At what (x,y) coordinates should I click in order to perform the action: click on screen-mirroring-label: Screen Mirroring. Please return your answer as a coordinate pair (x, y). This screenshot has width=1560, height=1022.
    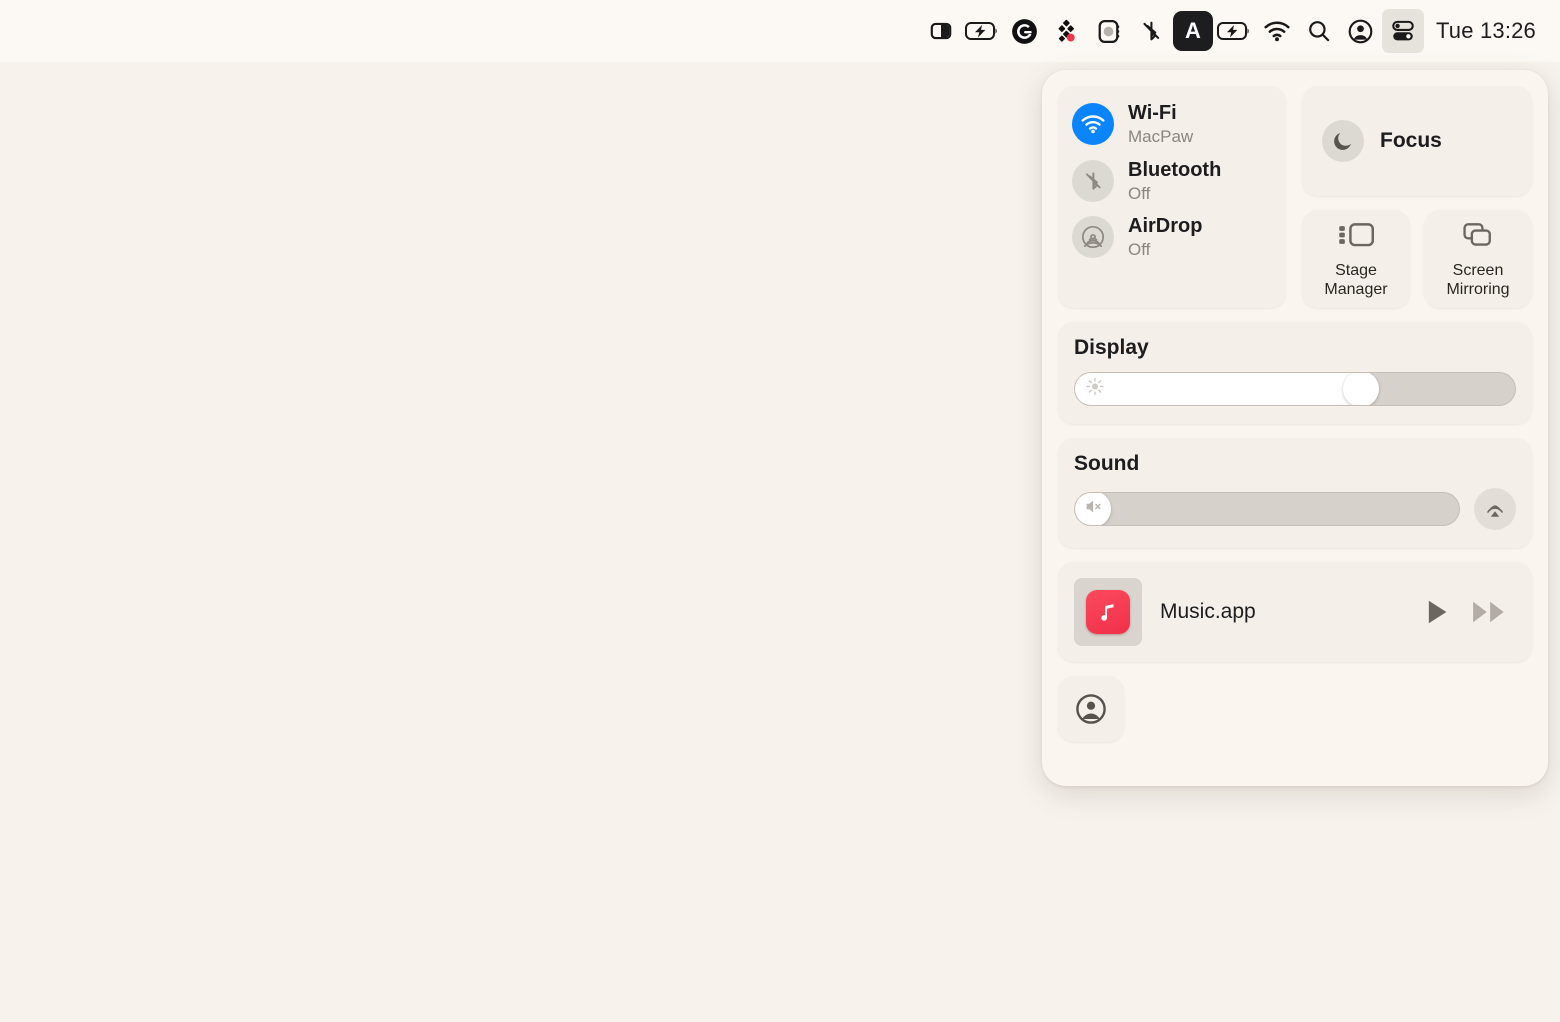
    Looking at the image, I should click on (1477, 281).